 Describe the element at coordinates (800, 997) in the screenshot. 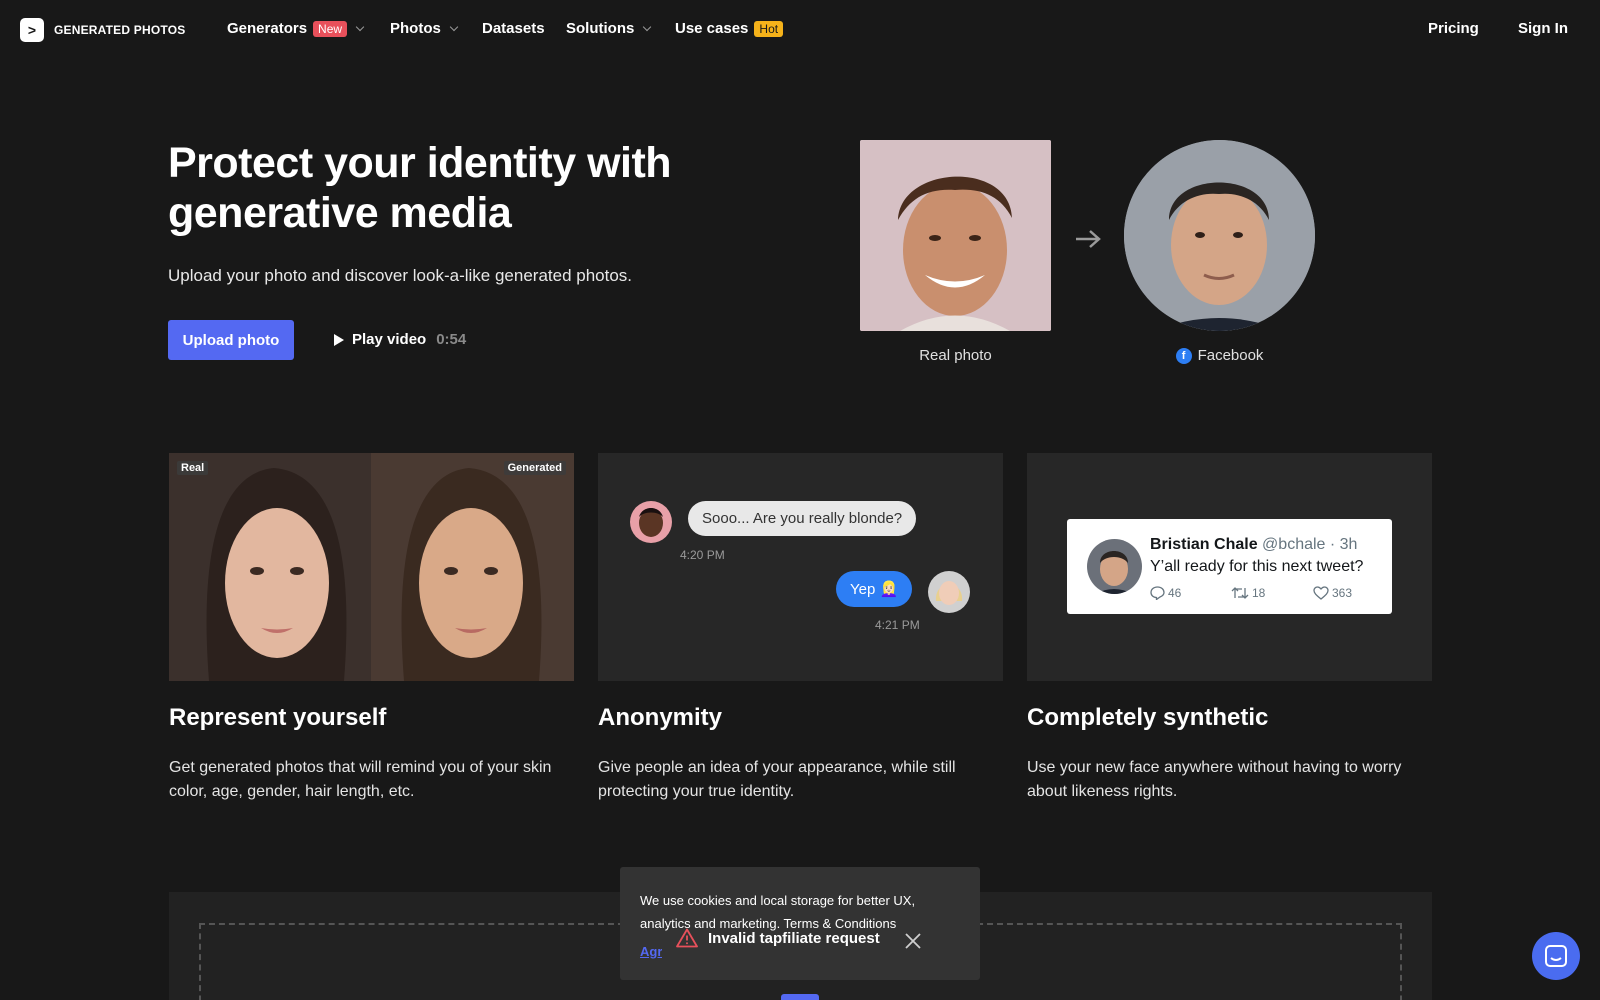

I see `upload-button-partial` at that location.